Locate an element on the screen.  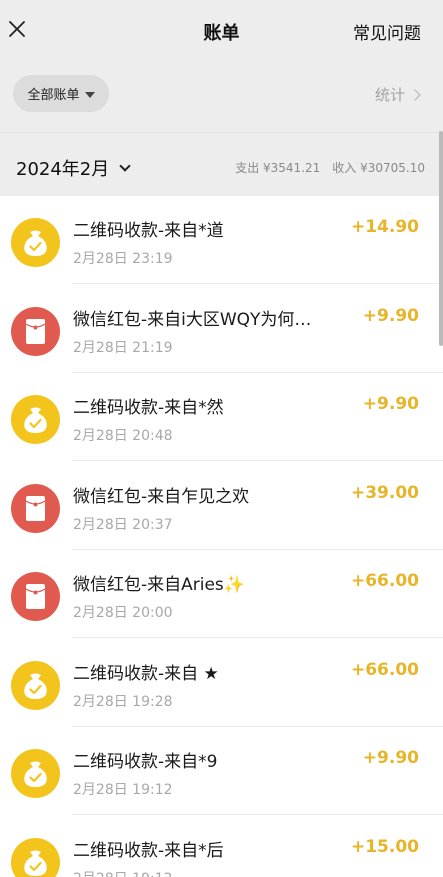
bill-filter-dropdown: 全部账单 is located at coordinates (61, 93).